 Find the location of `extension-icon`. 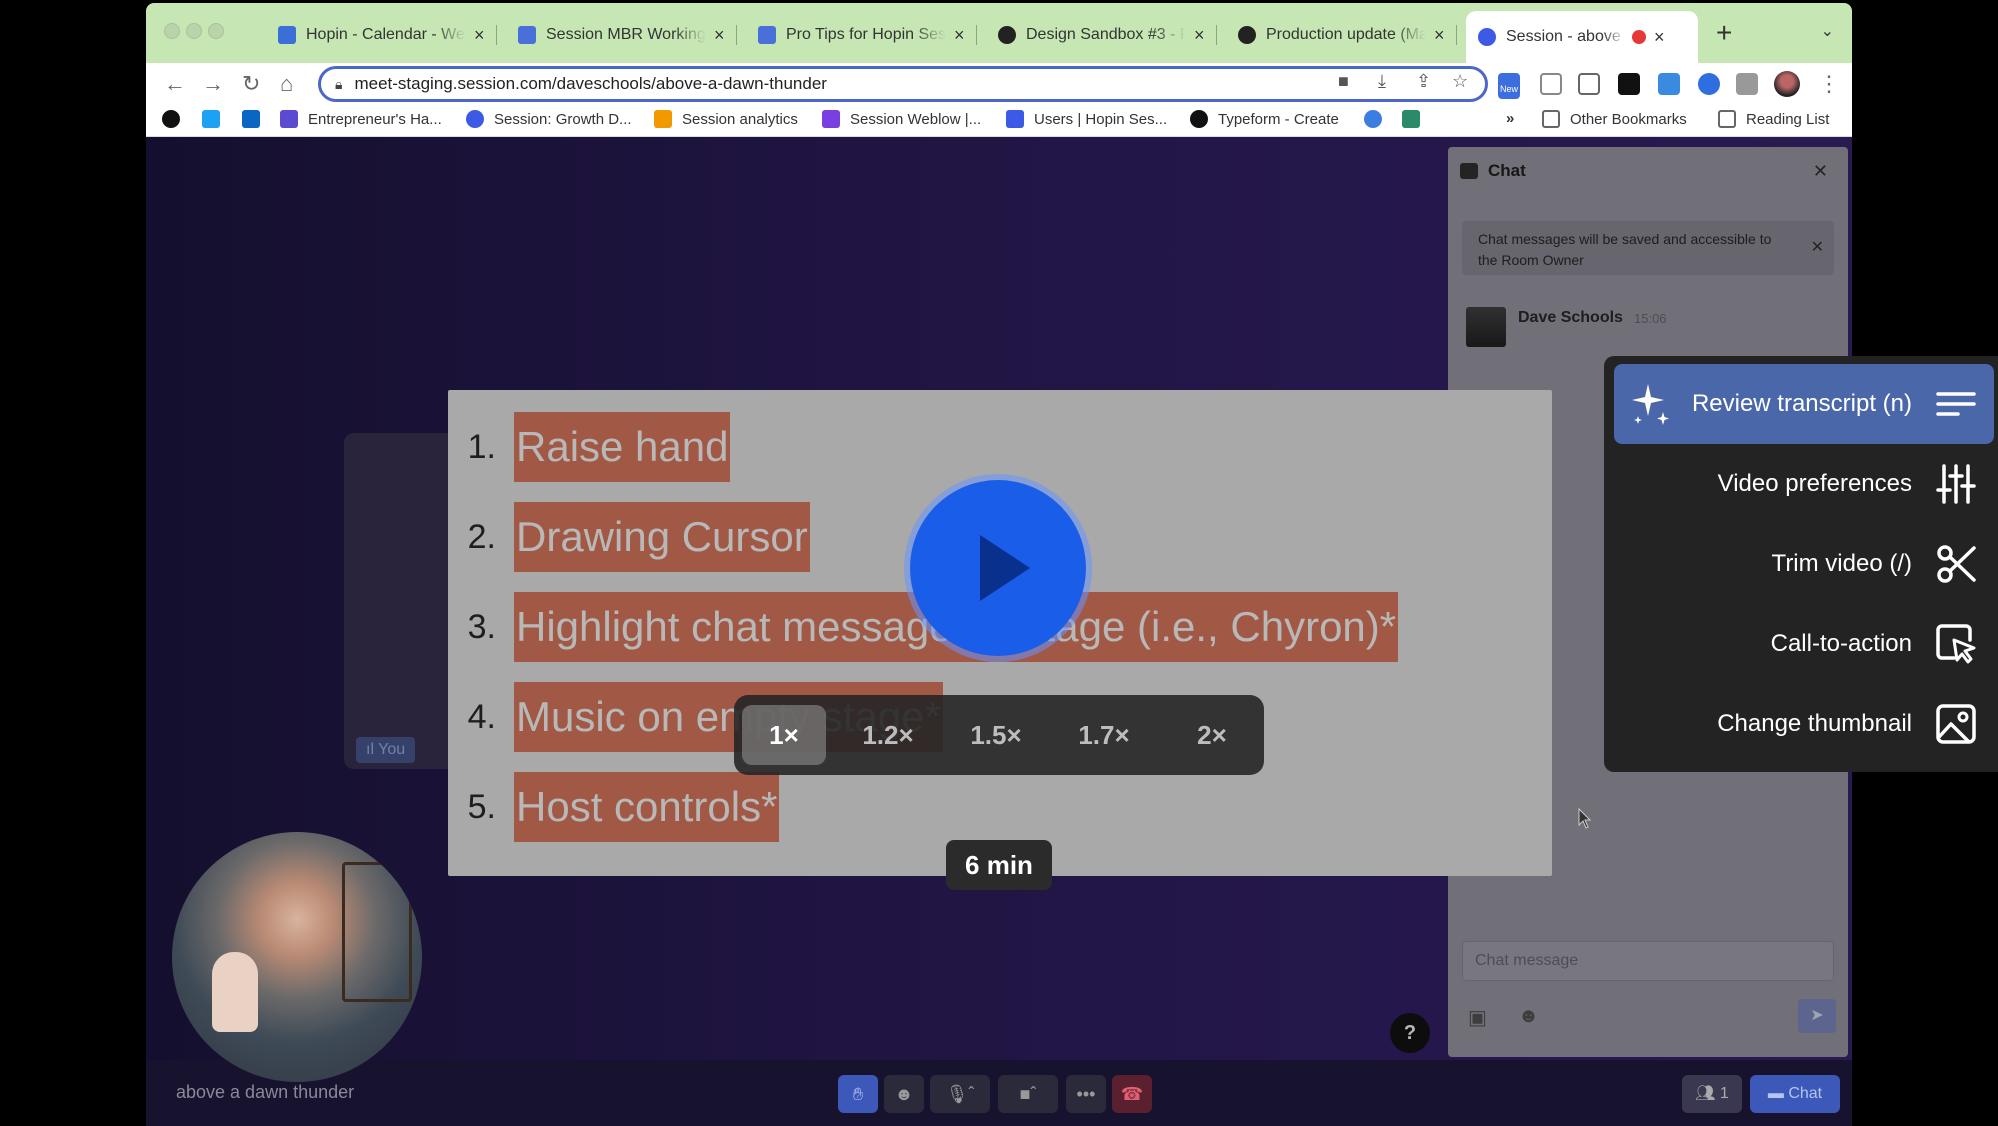

extension-icon is located at coordinates (1669, 84).